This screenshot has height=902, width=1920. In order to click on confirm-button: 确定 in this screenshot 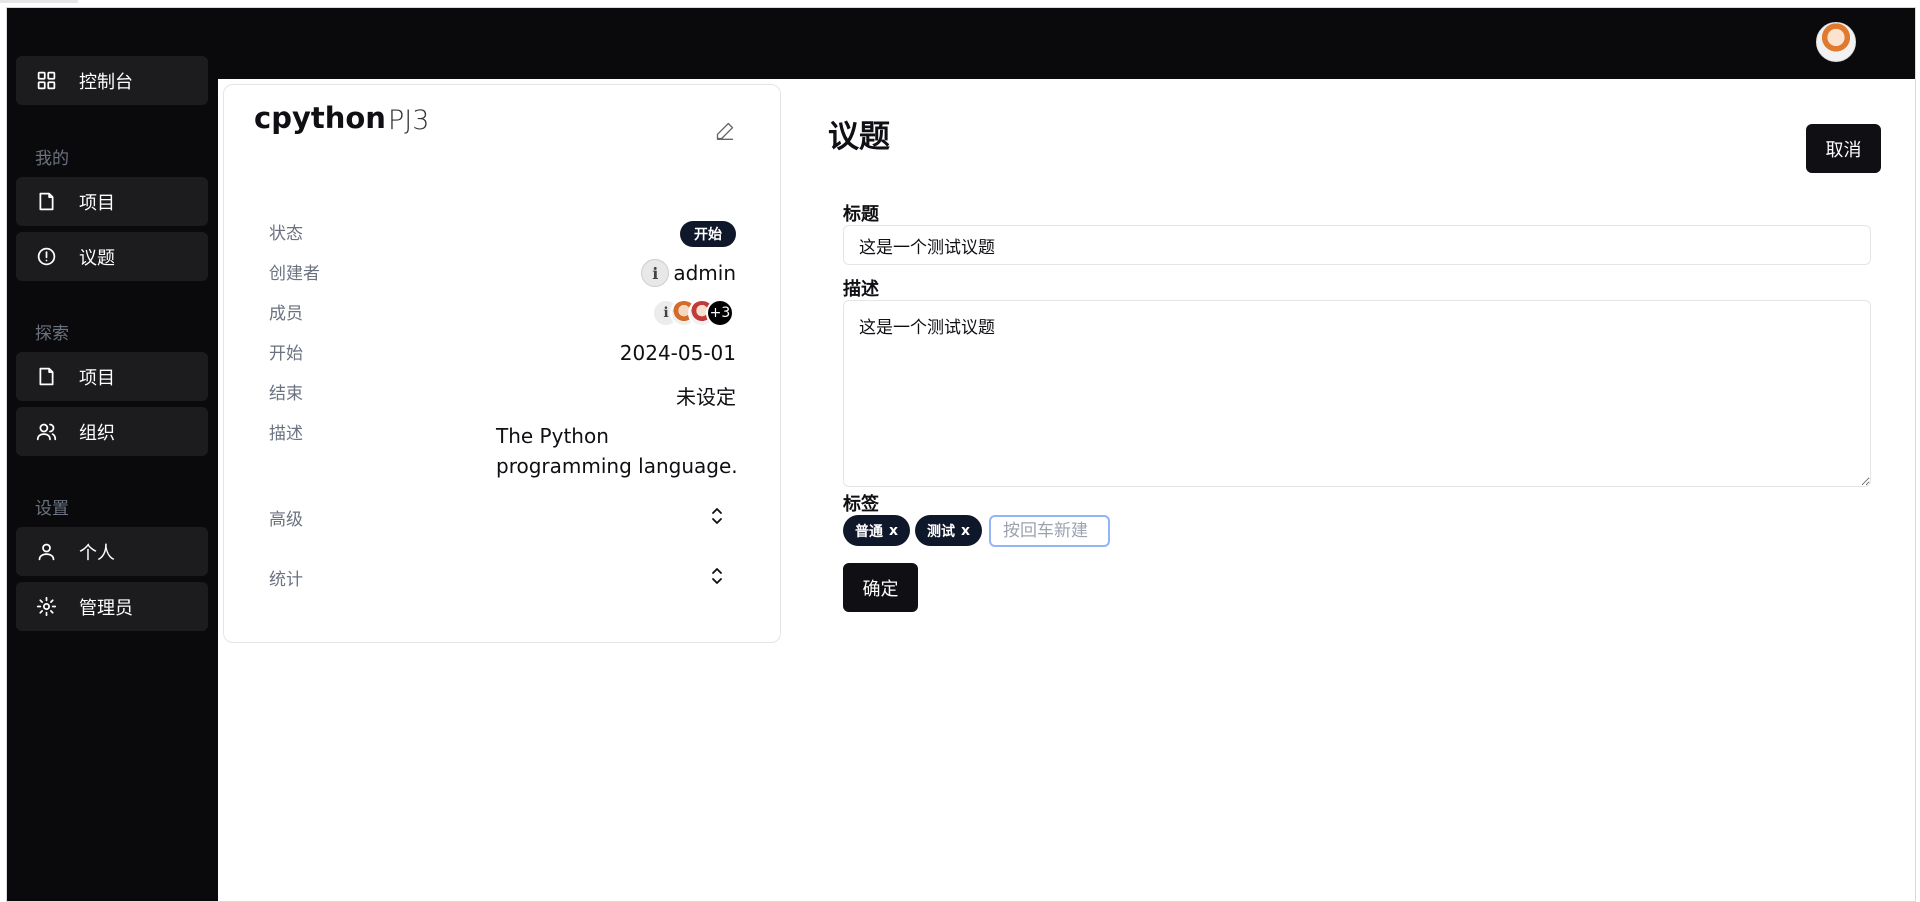, I will do `click(880, 587)`.